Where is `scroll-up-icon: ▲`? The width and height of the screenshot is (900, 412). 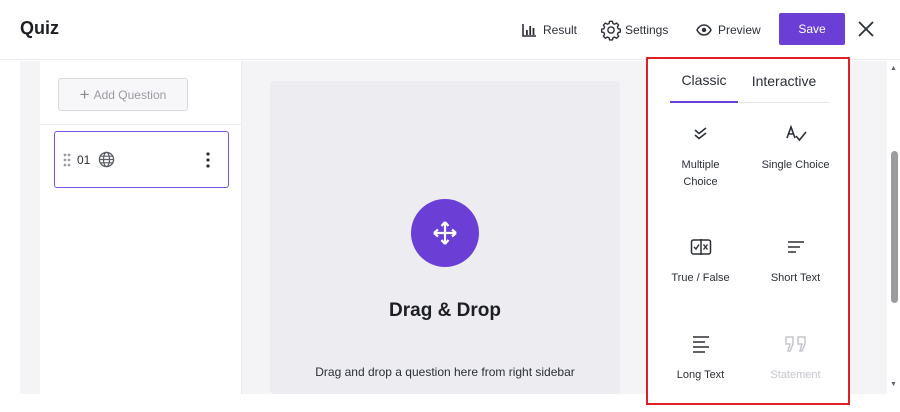
scroll-up-icon: ▲ is located at coordinates (893, 69).